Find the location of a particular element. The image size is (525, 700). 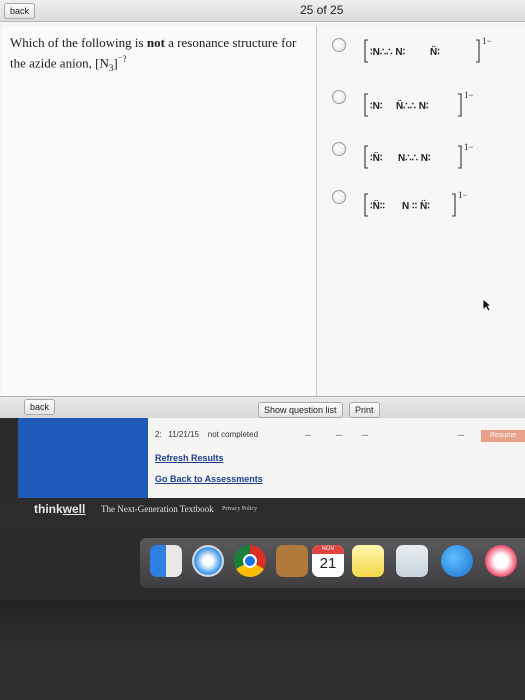

refresh-results-link: Refresh Results is located at coordinates (189, 458).